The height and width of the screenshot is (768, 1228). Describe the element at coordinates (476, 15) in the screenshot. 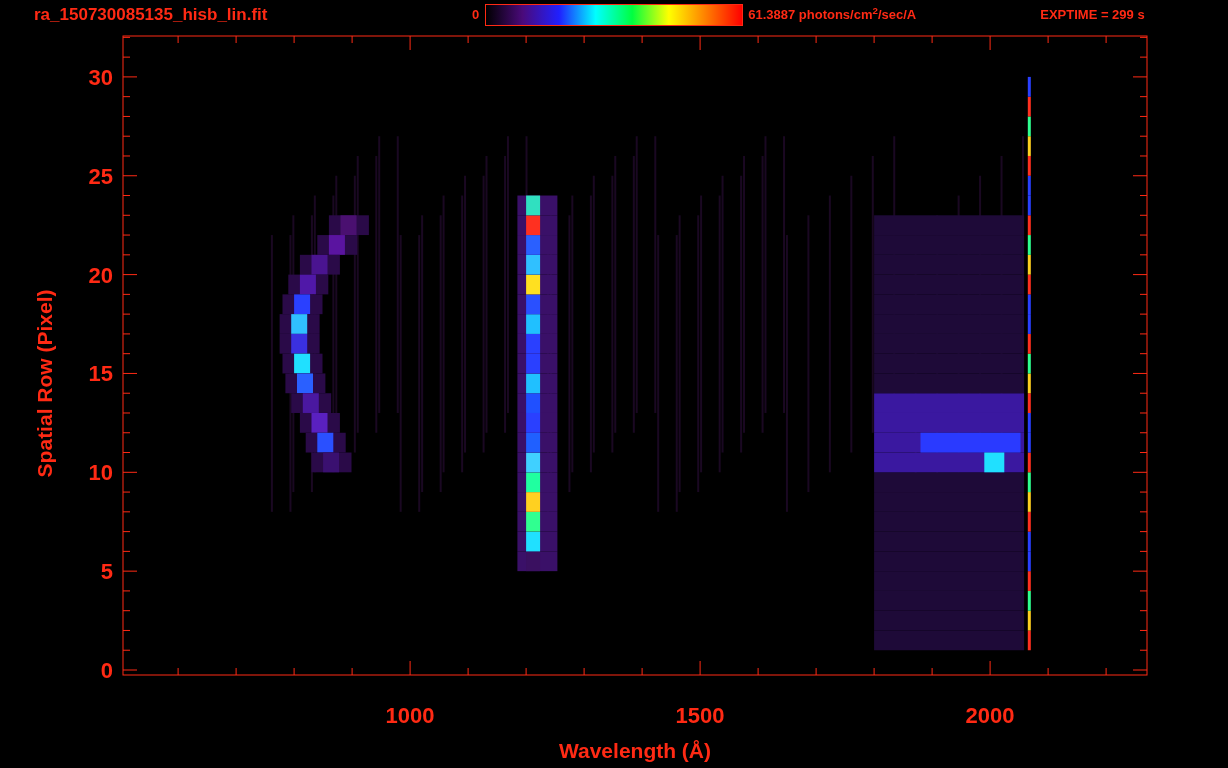

I see `colorbar-min: 0` at that location.